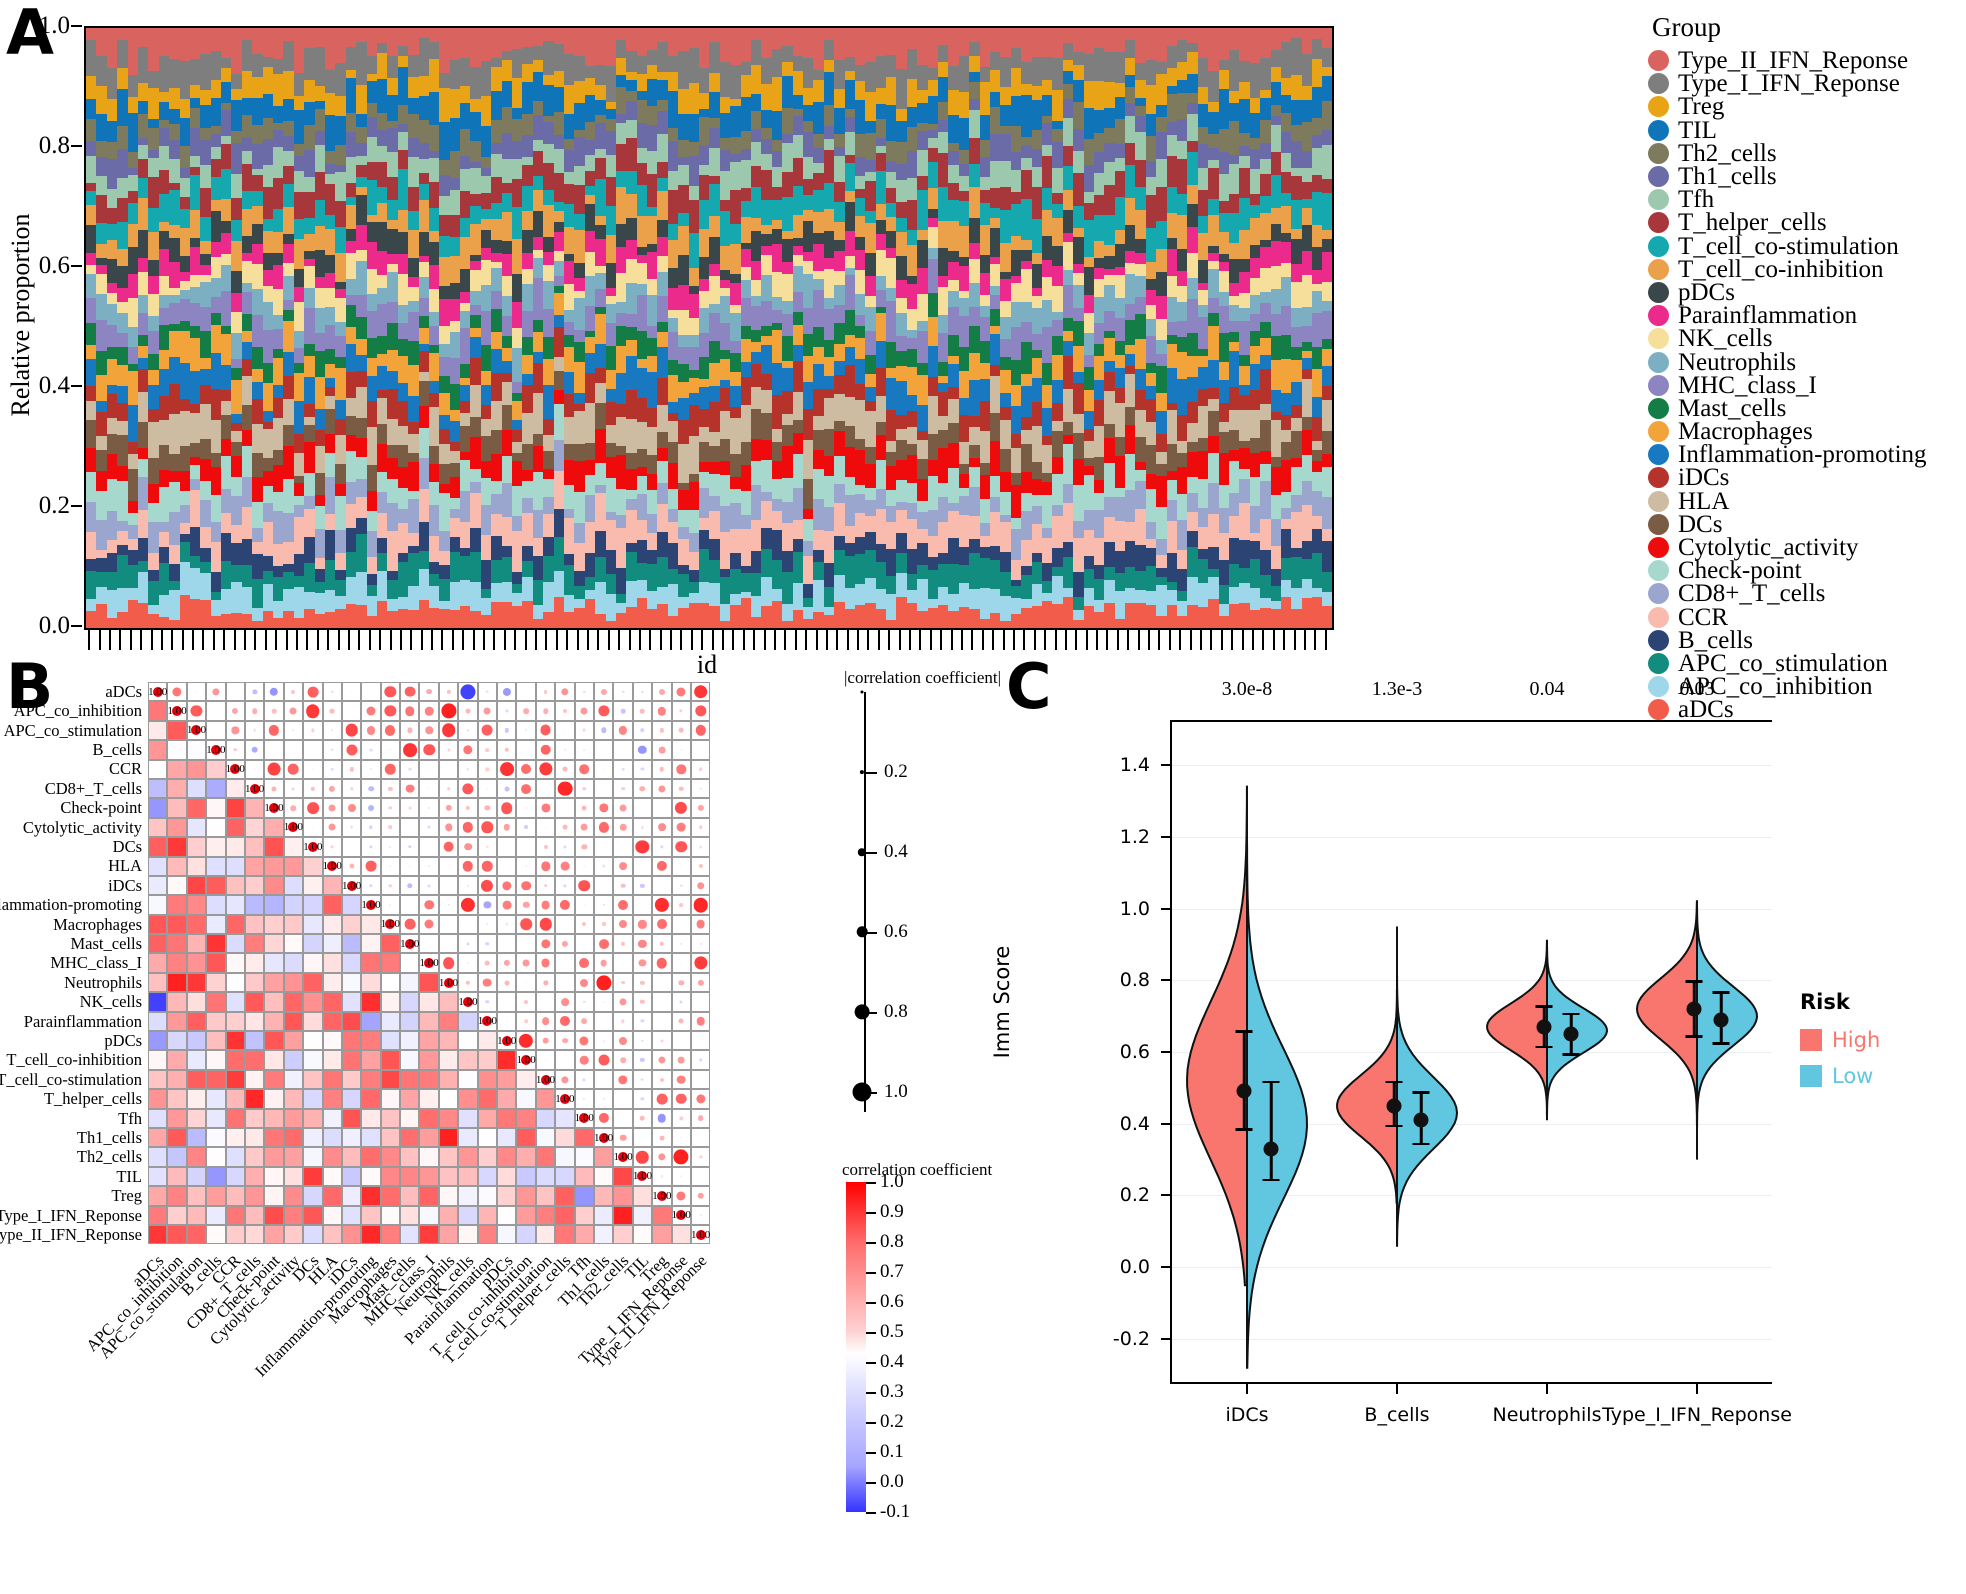 The image size is (1966, 1594). What do you see at coordinates (1807, 106) in the screenshot?
I see `list-item: Treg` at bounding box center [1807, 106].